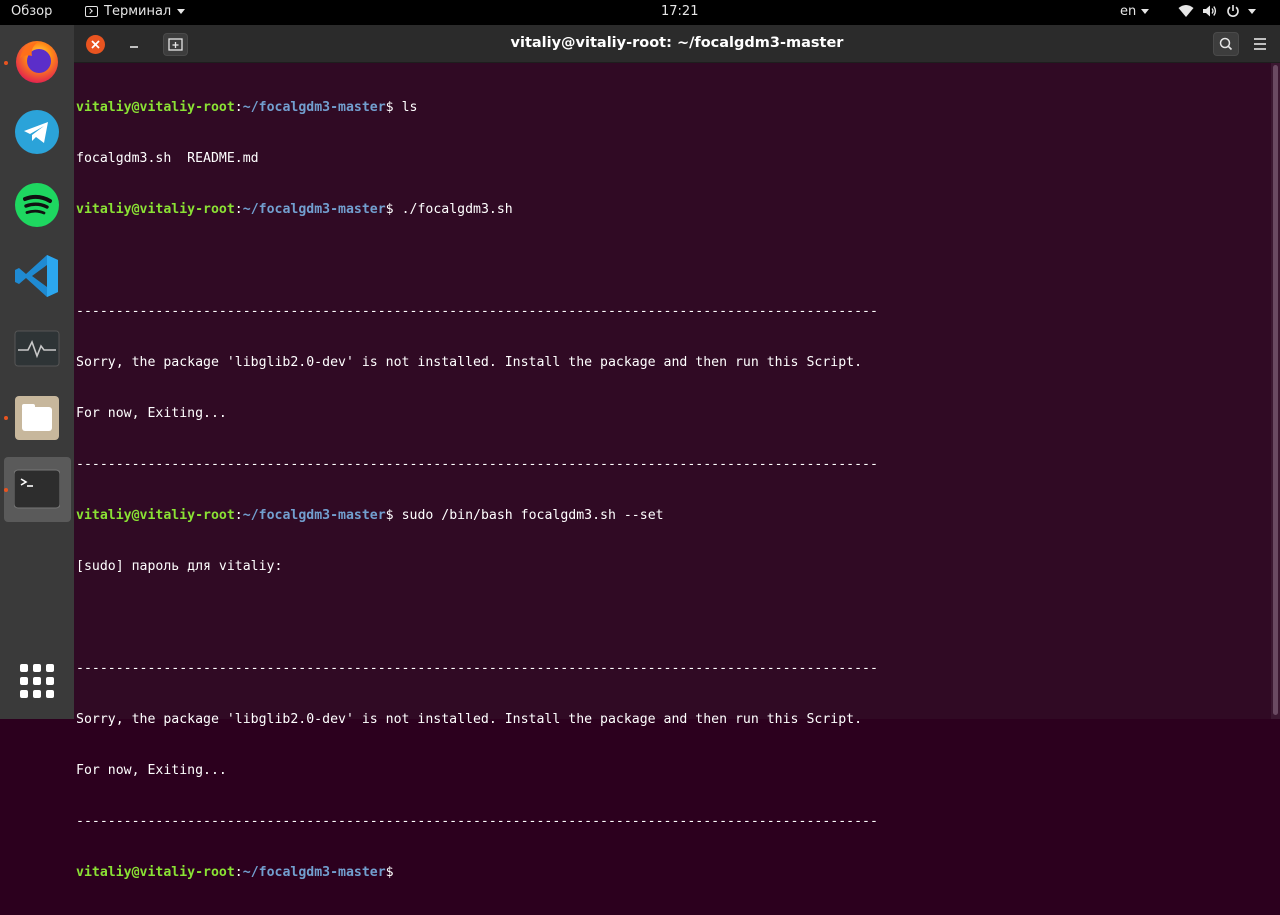 The height and width of the screenshot is (915, 1280). What do you see at coordinates (134, 47) in the screenshot?
I see `minimize-icon` at bounding box center [134, 47].